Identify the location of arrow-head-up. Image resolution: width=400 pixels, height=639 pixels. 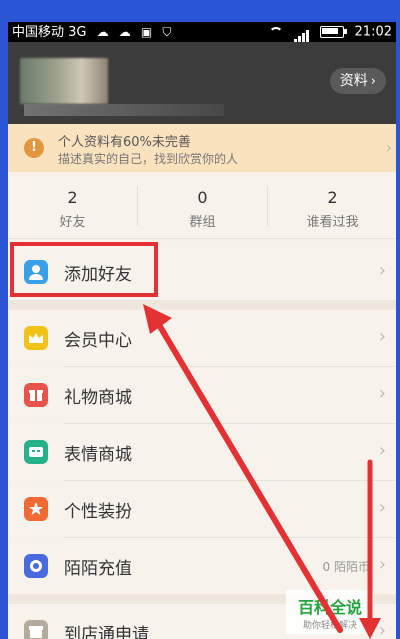
(157, 319).